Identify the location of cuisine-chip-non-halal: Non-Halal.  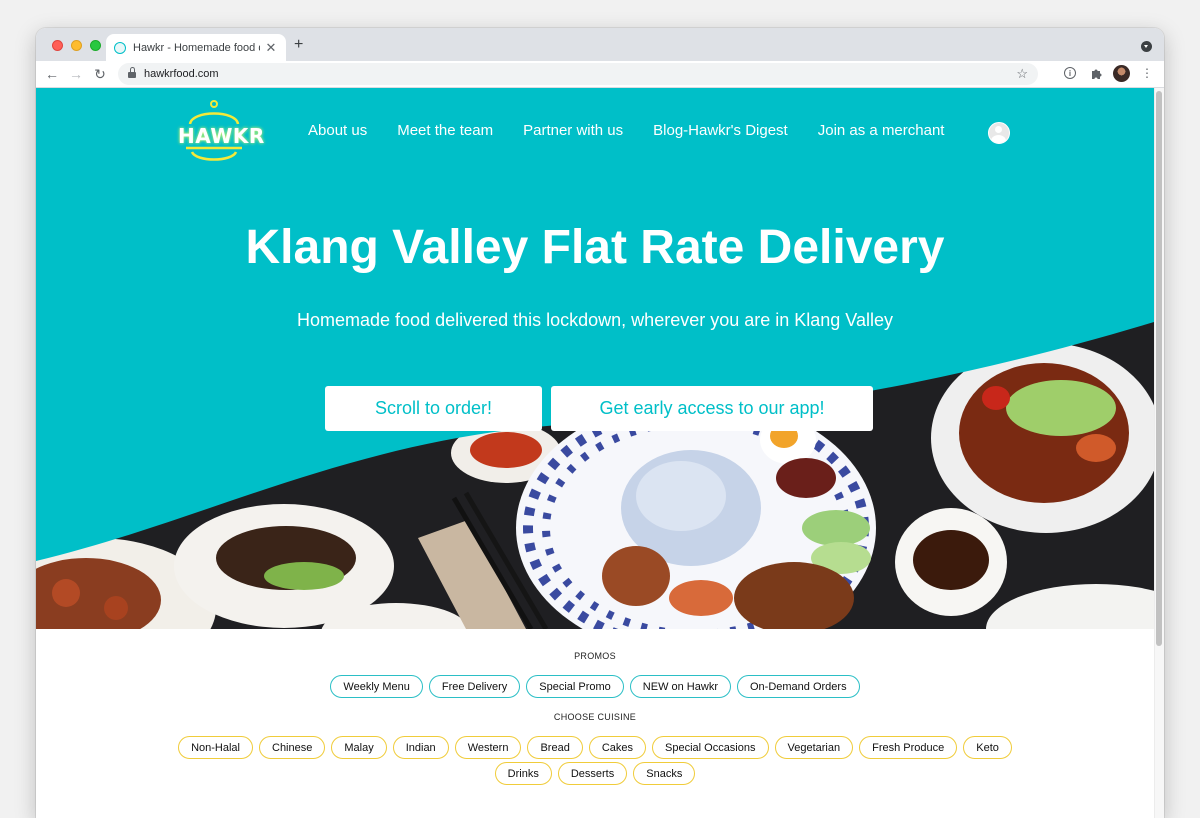
(215, 747).